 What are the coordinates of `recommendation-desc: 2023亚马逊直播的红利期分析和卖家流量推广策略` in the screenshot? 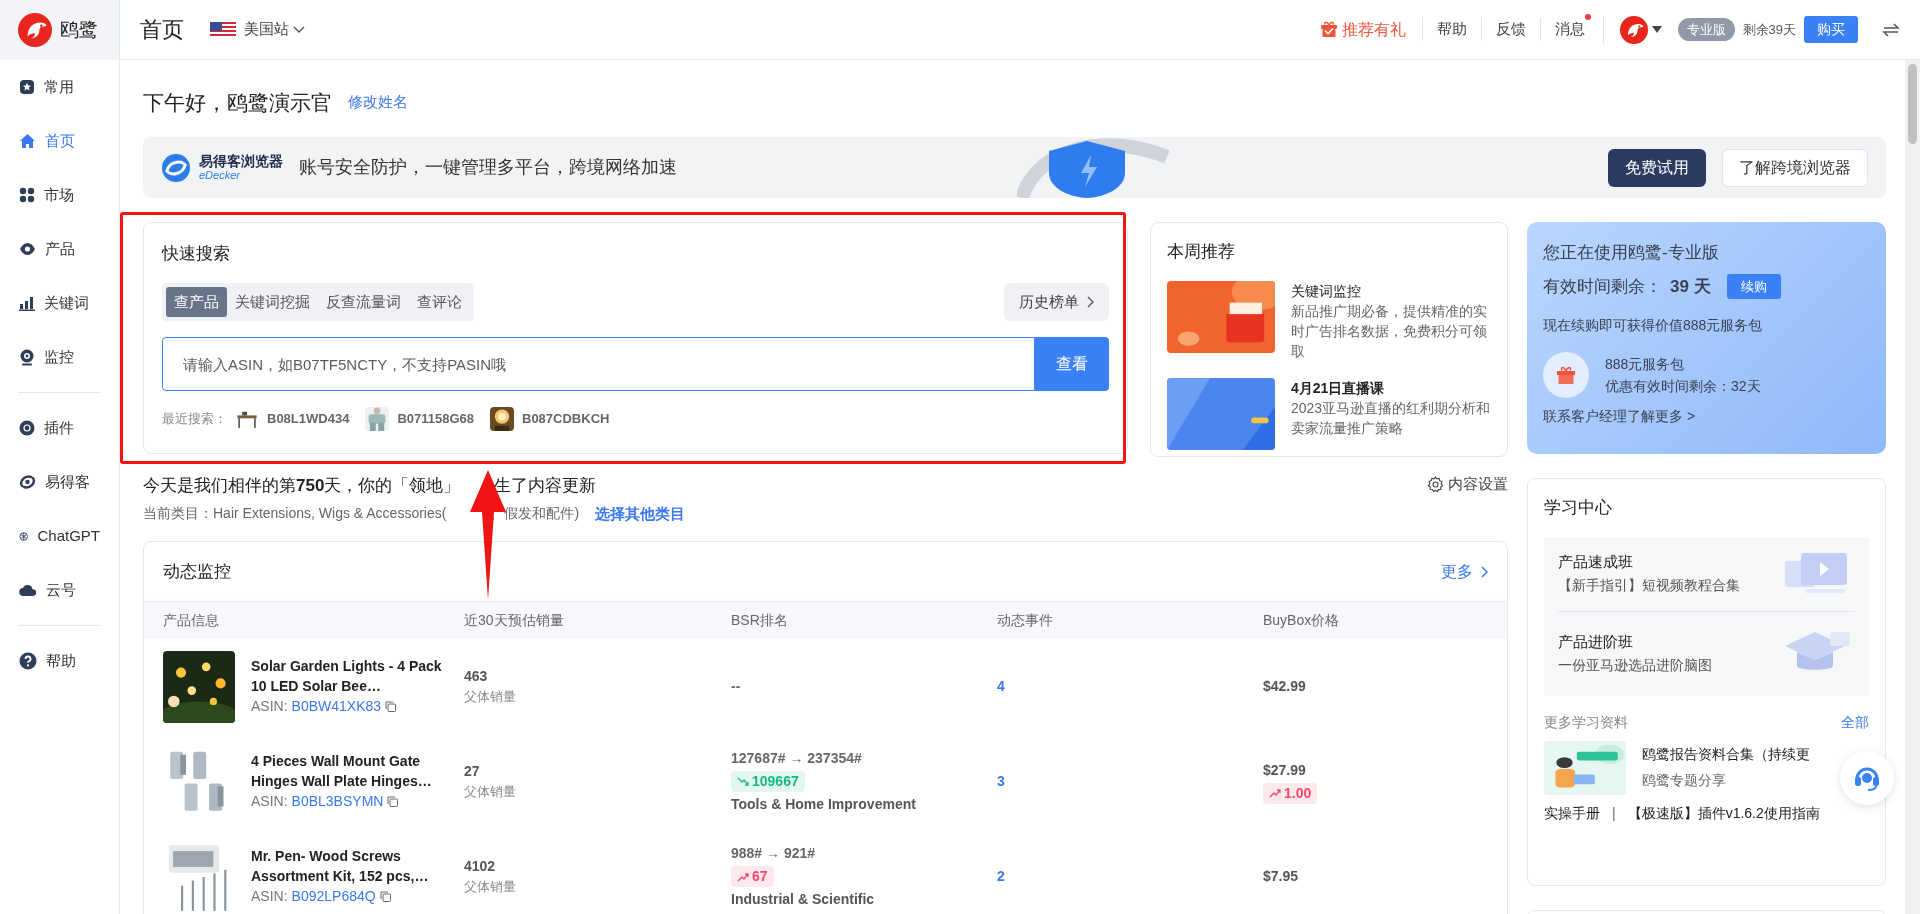 It's located at (1391, 419).